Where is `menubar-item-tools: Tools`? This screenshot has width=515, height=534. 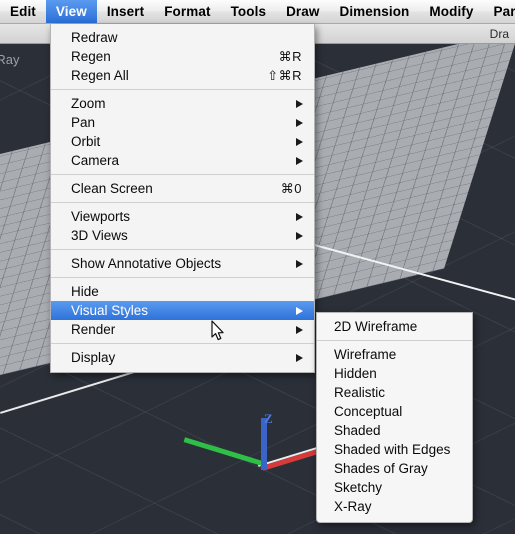 menubar-item-tools: Tools is located at coordinates (249, 11).